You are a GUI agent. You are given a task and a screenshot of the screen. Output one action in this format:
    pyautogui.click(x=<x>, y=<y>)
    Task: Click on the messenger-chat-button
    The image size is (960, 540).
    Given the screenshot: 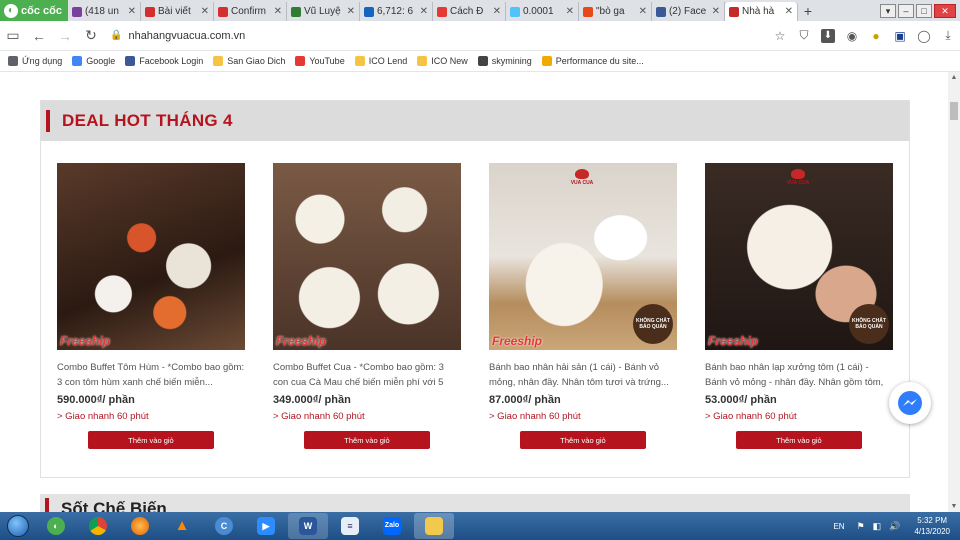 What is the action you would take?
    pyautogui.click(x=910, y=403)
    